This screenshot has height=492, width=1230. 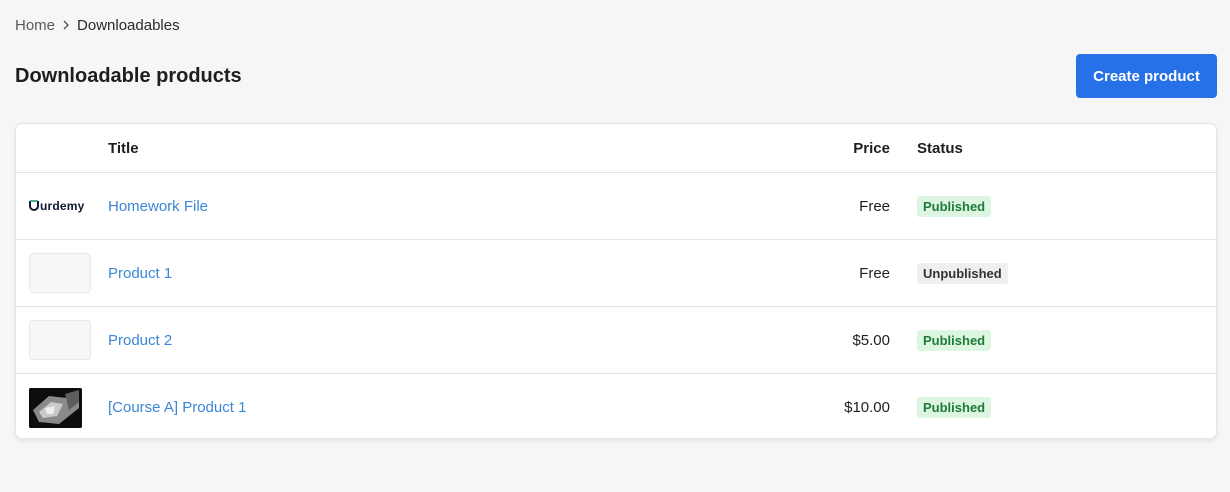 What do you see at coordinates (1146, 76) in the screenshot?
I see `create-product-button: Create product` at bounding box center [1146, 76].